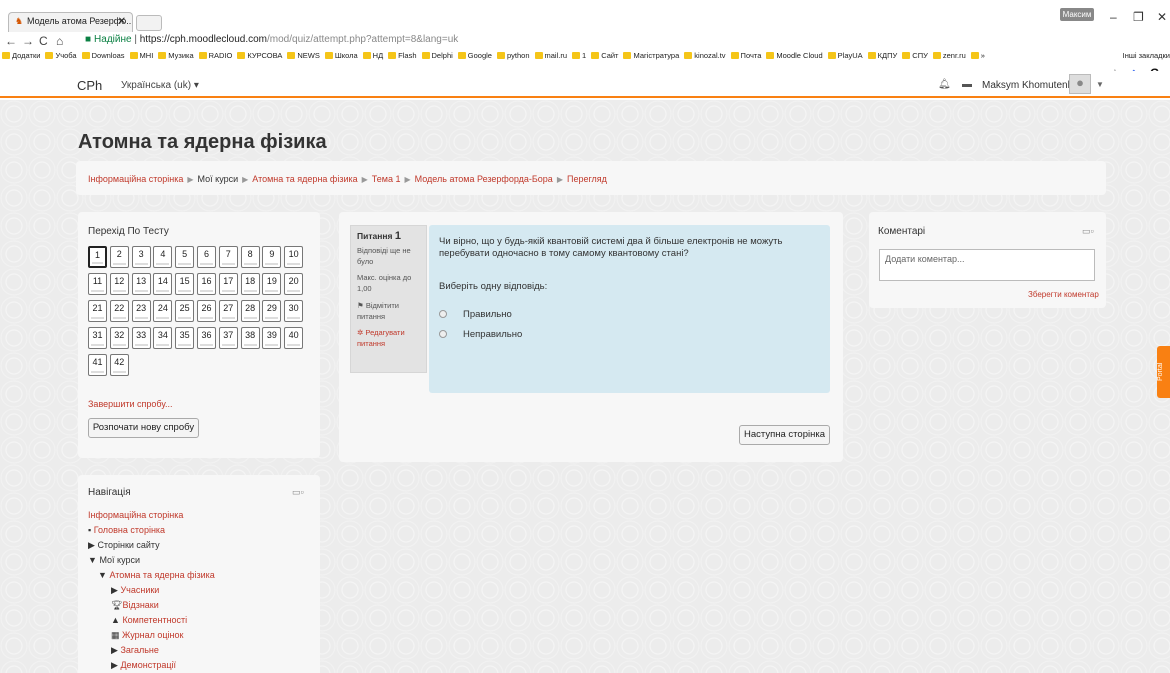  Describe the element at coordinates (1063, 294) in the screenshot. I see `save-comment-link: Зберегти коментар` at that location.